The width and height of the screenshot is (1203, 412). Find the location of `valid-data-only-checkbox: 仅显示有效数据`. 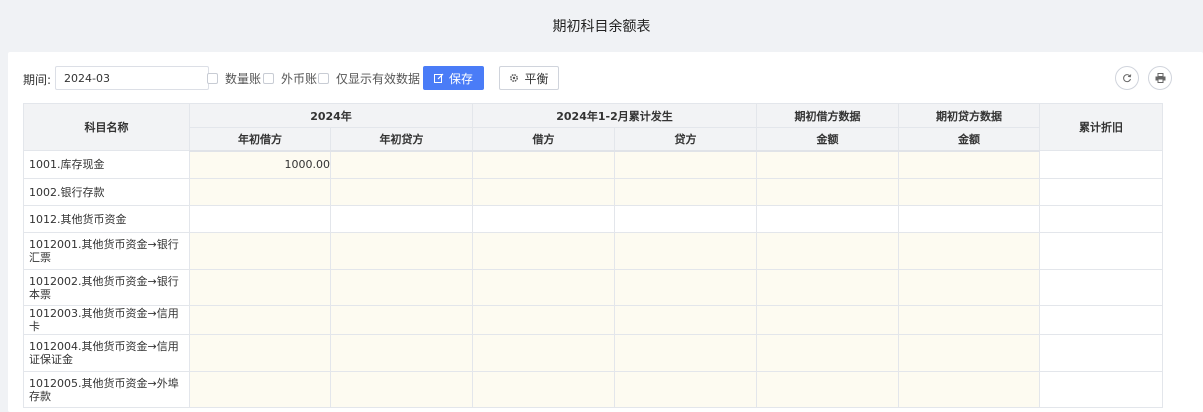

valid-data-only-checkbox: 仅显示有效数据 is located at coordinates (369, 78).